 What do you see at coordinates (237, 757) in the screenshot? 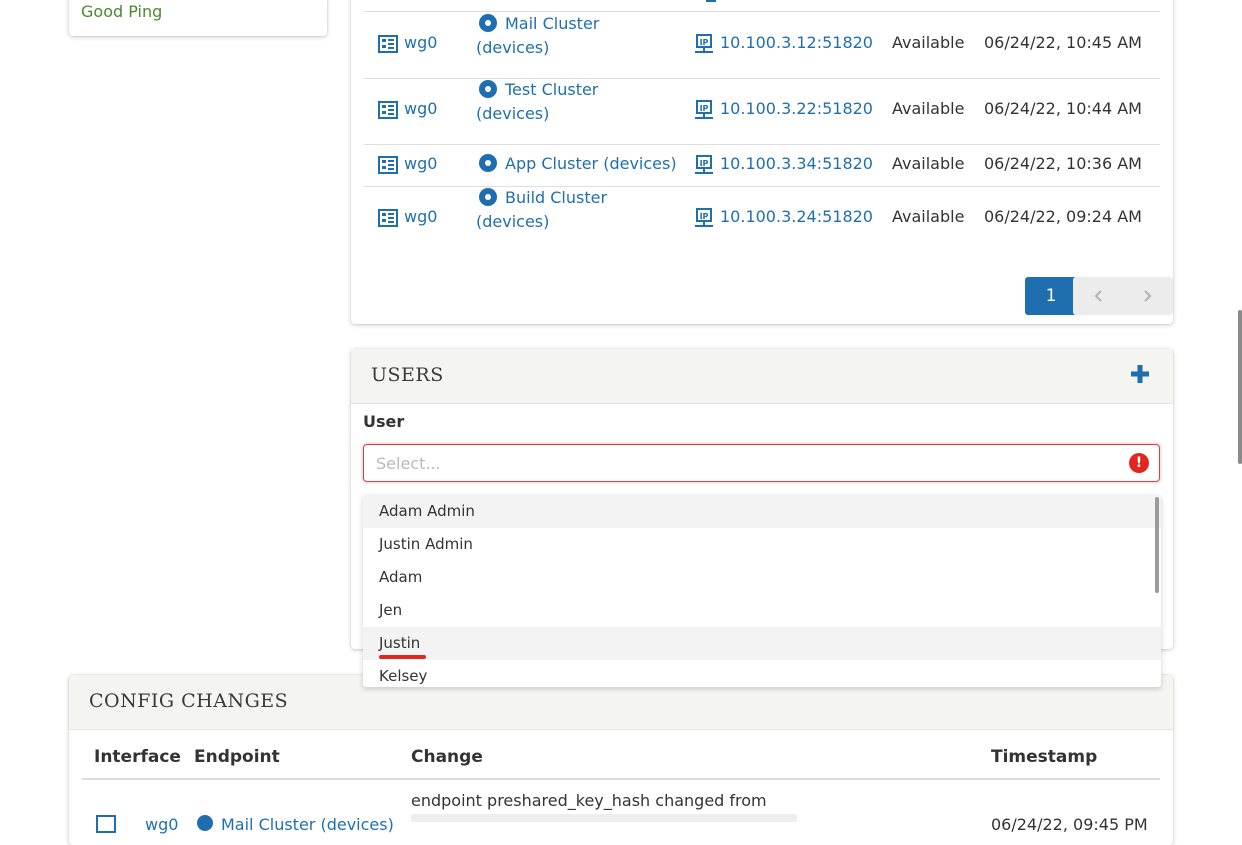
I see `column-header-endpoint: Endpoint` at bounding box center [237, 757].